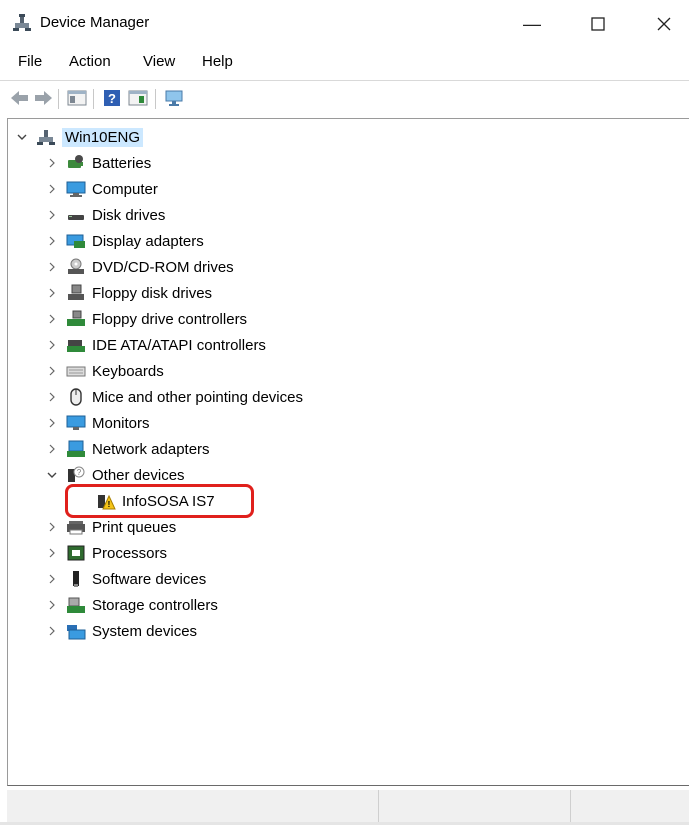 This screenshot has width=689, height=827. Describe the element at coordinates (95, 22) in the screenshot. I see `window-title: Device Manager` at that location.